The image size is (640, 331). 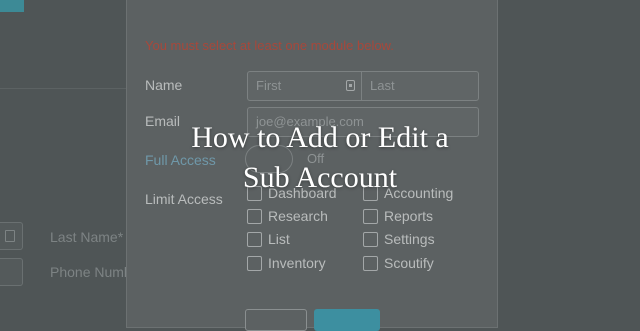 What do you see at coordinates (164, 85) in the screenshot?
I see `name-label: Name` at bounding box center [164, 85].